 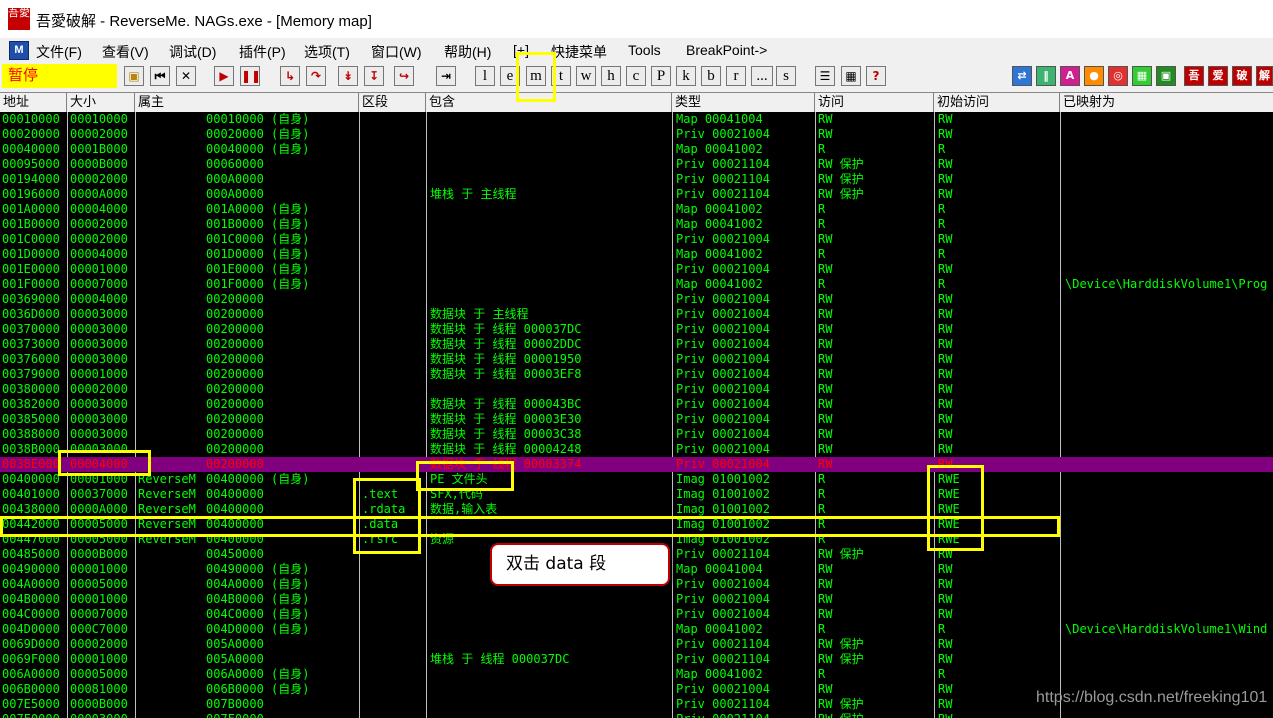 What do you see at coordinates (59, 52) in the screenshot?
I see `menu-file: 文件(F)` at bounding box center [59, 52].